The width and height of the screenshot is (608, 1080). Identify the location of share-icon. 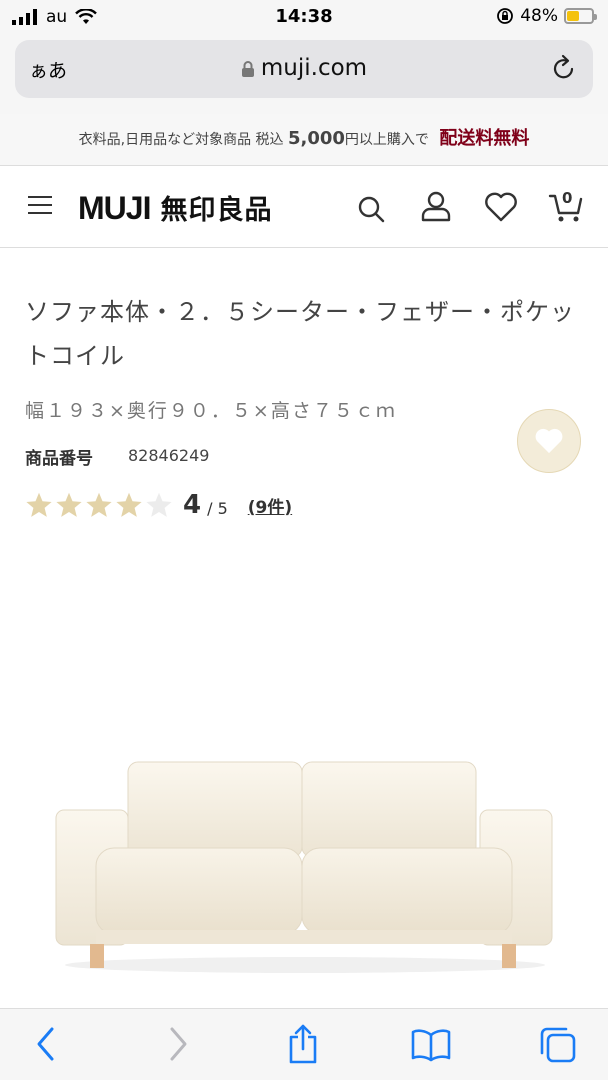
(303, 1044).